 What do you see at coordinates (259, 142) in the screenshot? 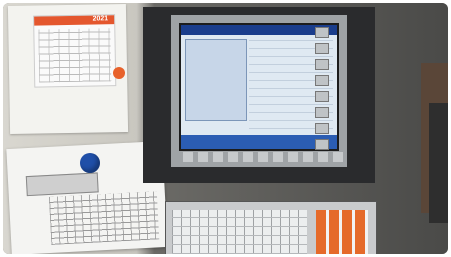
I see `display-softkey-bar` at bounding box center [259, 142].